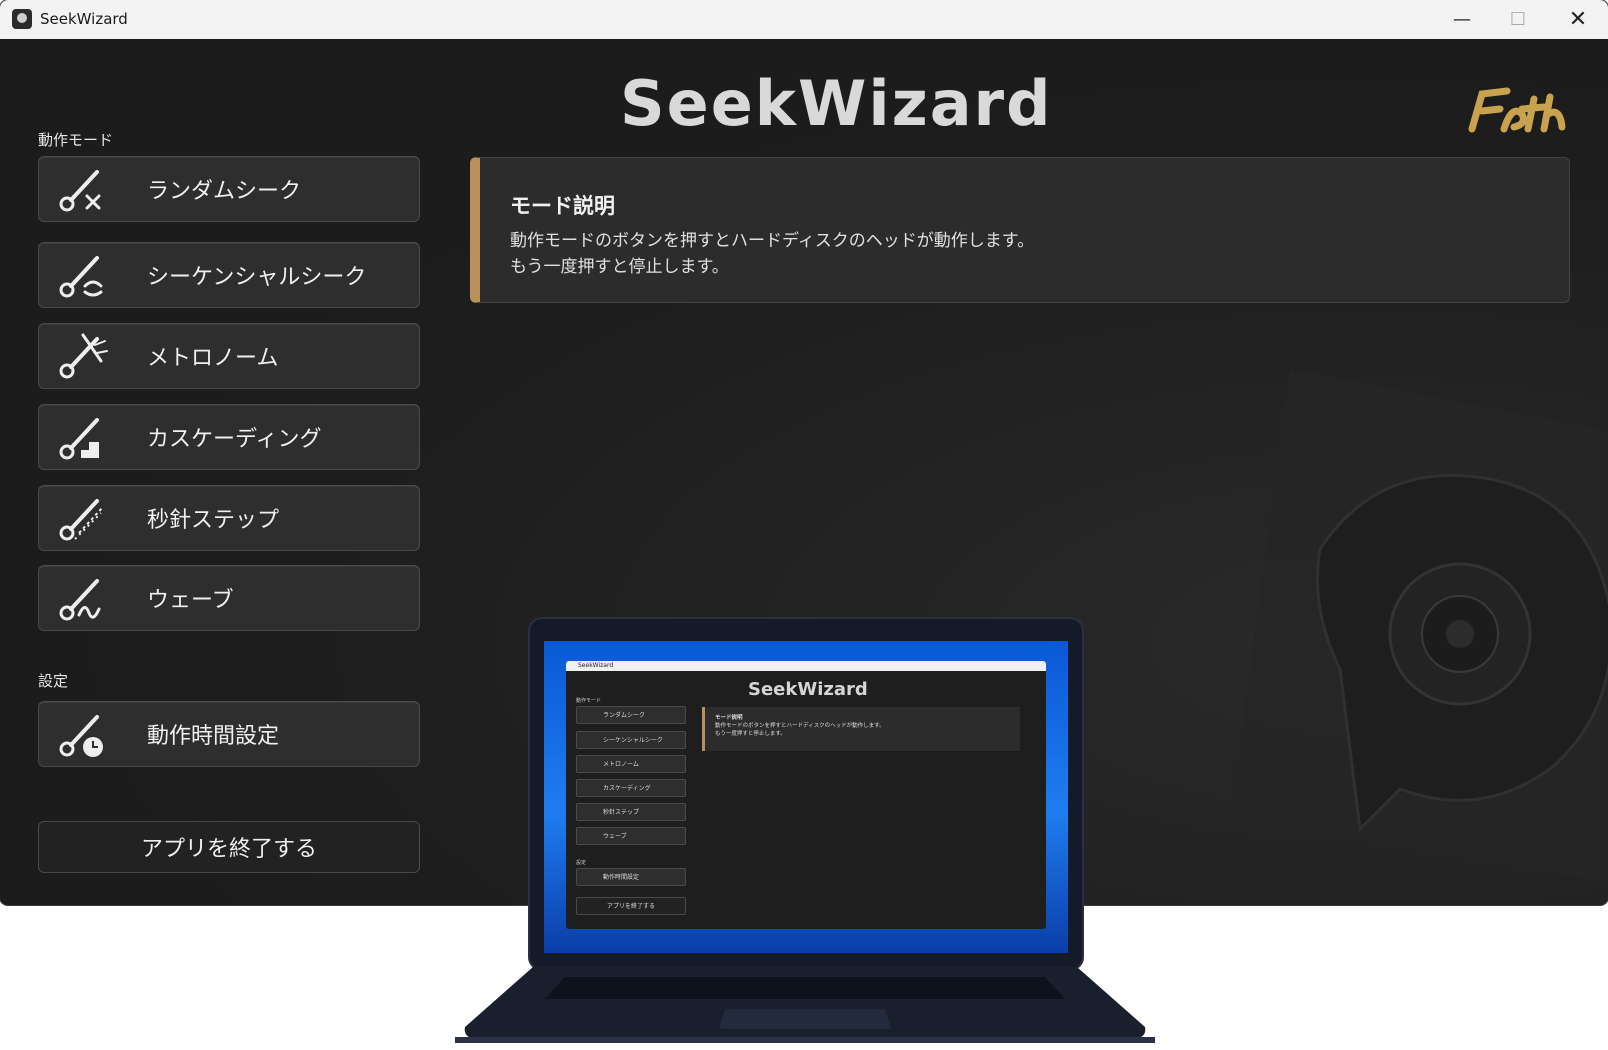 The width and height of the screenshot is (1608, 1050). Describe the element at coordinates (631, 906) in the screenshot. I see `mockup-exit-button: アプリを終了する` at that location.